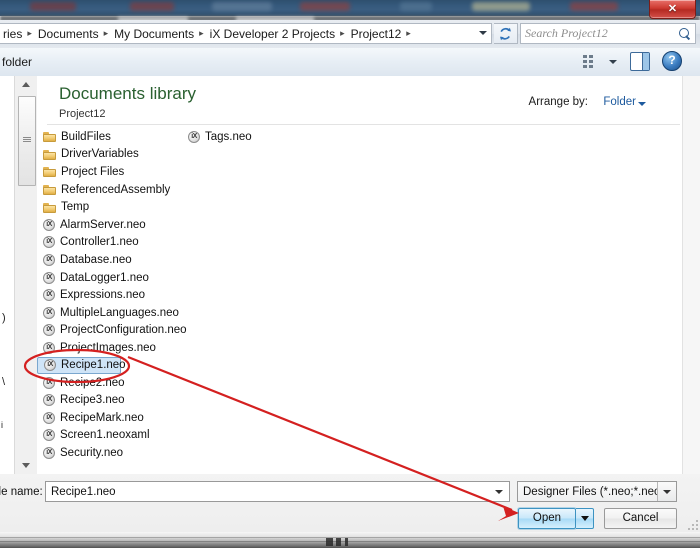  I want to click on cancel-button: Cancel, so click(640, 518).